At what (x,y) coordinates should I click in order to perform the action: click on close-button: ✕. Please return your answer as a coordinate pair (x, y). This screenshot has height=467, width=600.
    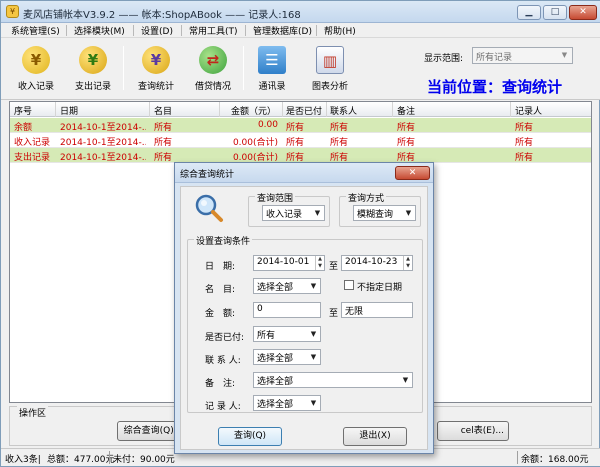
    Looking at the image, I should click on (583, 12).